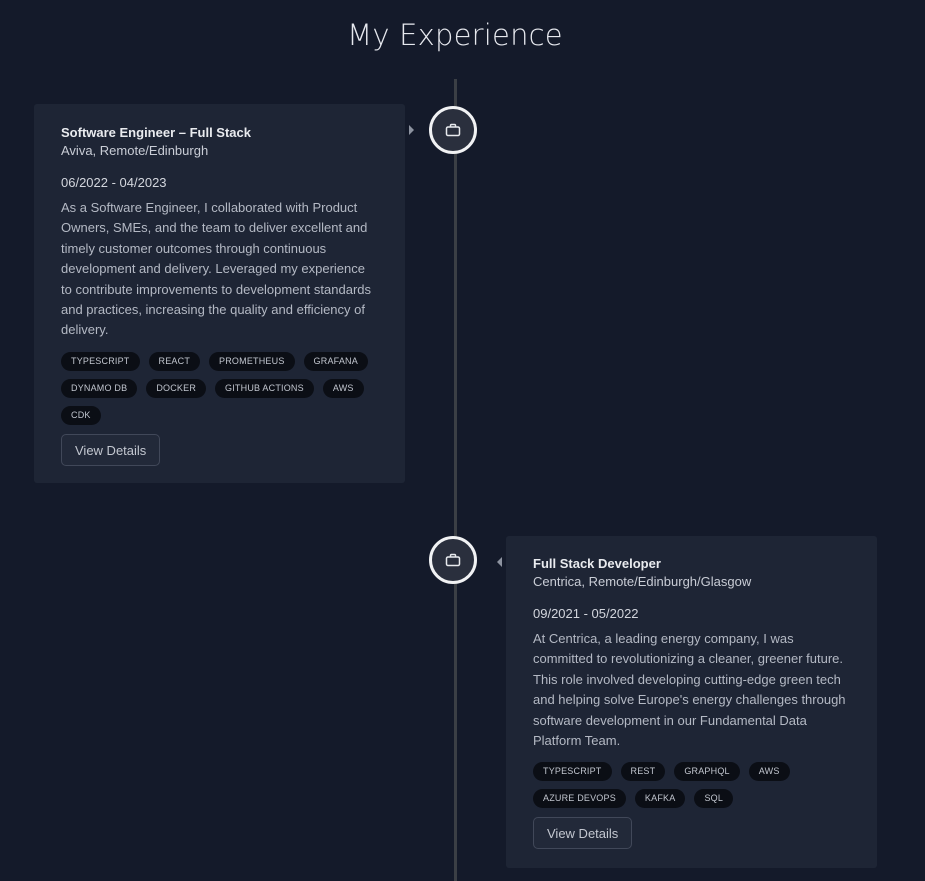 The width and height of the screenshot is (925, 881). I want to click on tag: SQL, so click(714, 799).